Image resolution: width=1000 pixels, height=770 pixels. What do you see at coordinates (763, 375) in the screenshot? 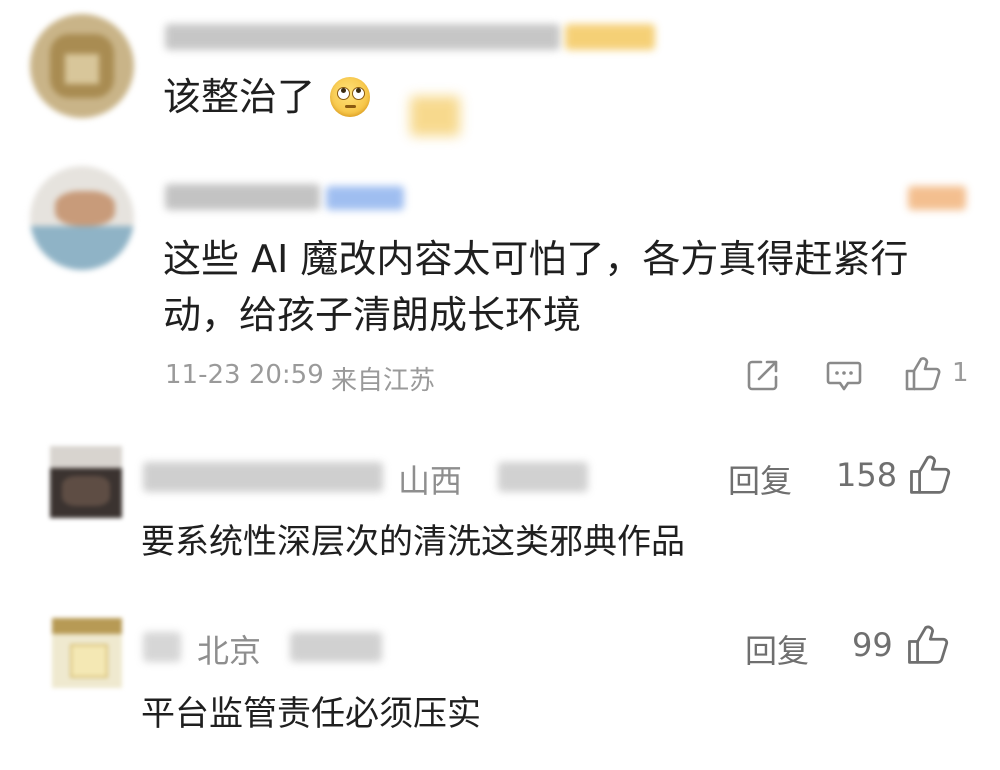
I see `share-icon` at bounding box center [763, 375].